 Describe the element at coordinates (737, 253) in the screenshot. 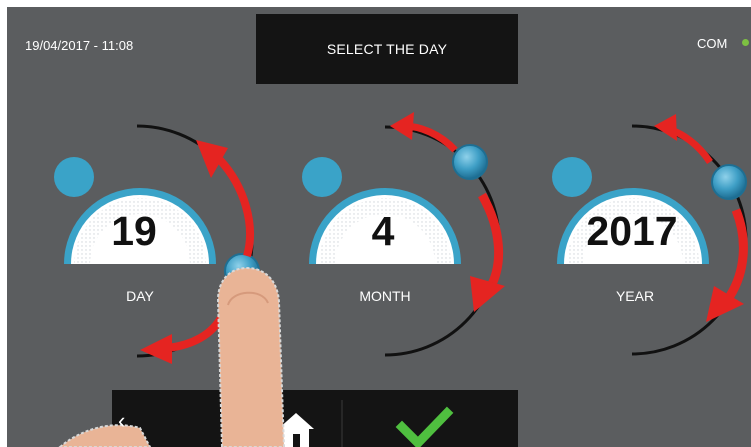

I see `year-down-arrow` at that location.